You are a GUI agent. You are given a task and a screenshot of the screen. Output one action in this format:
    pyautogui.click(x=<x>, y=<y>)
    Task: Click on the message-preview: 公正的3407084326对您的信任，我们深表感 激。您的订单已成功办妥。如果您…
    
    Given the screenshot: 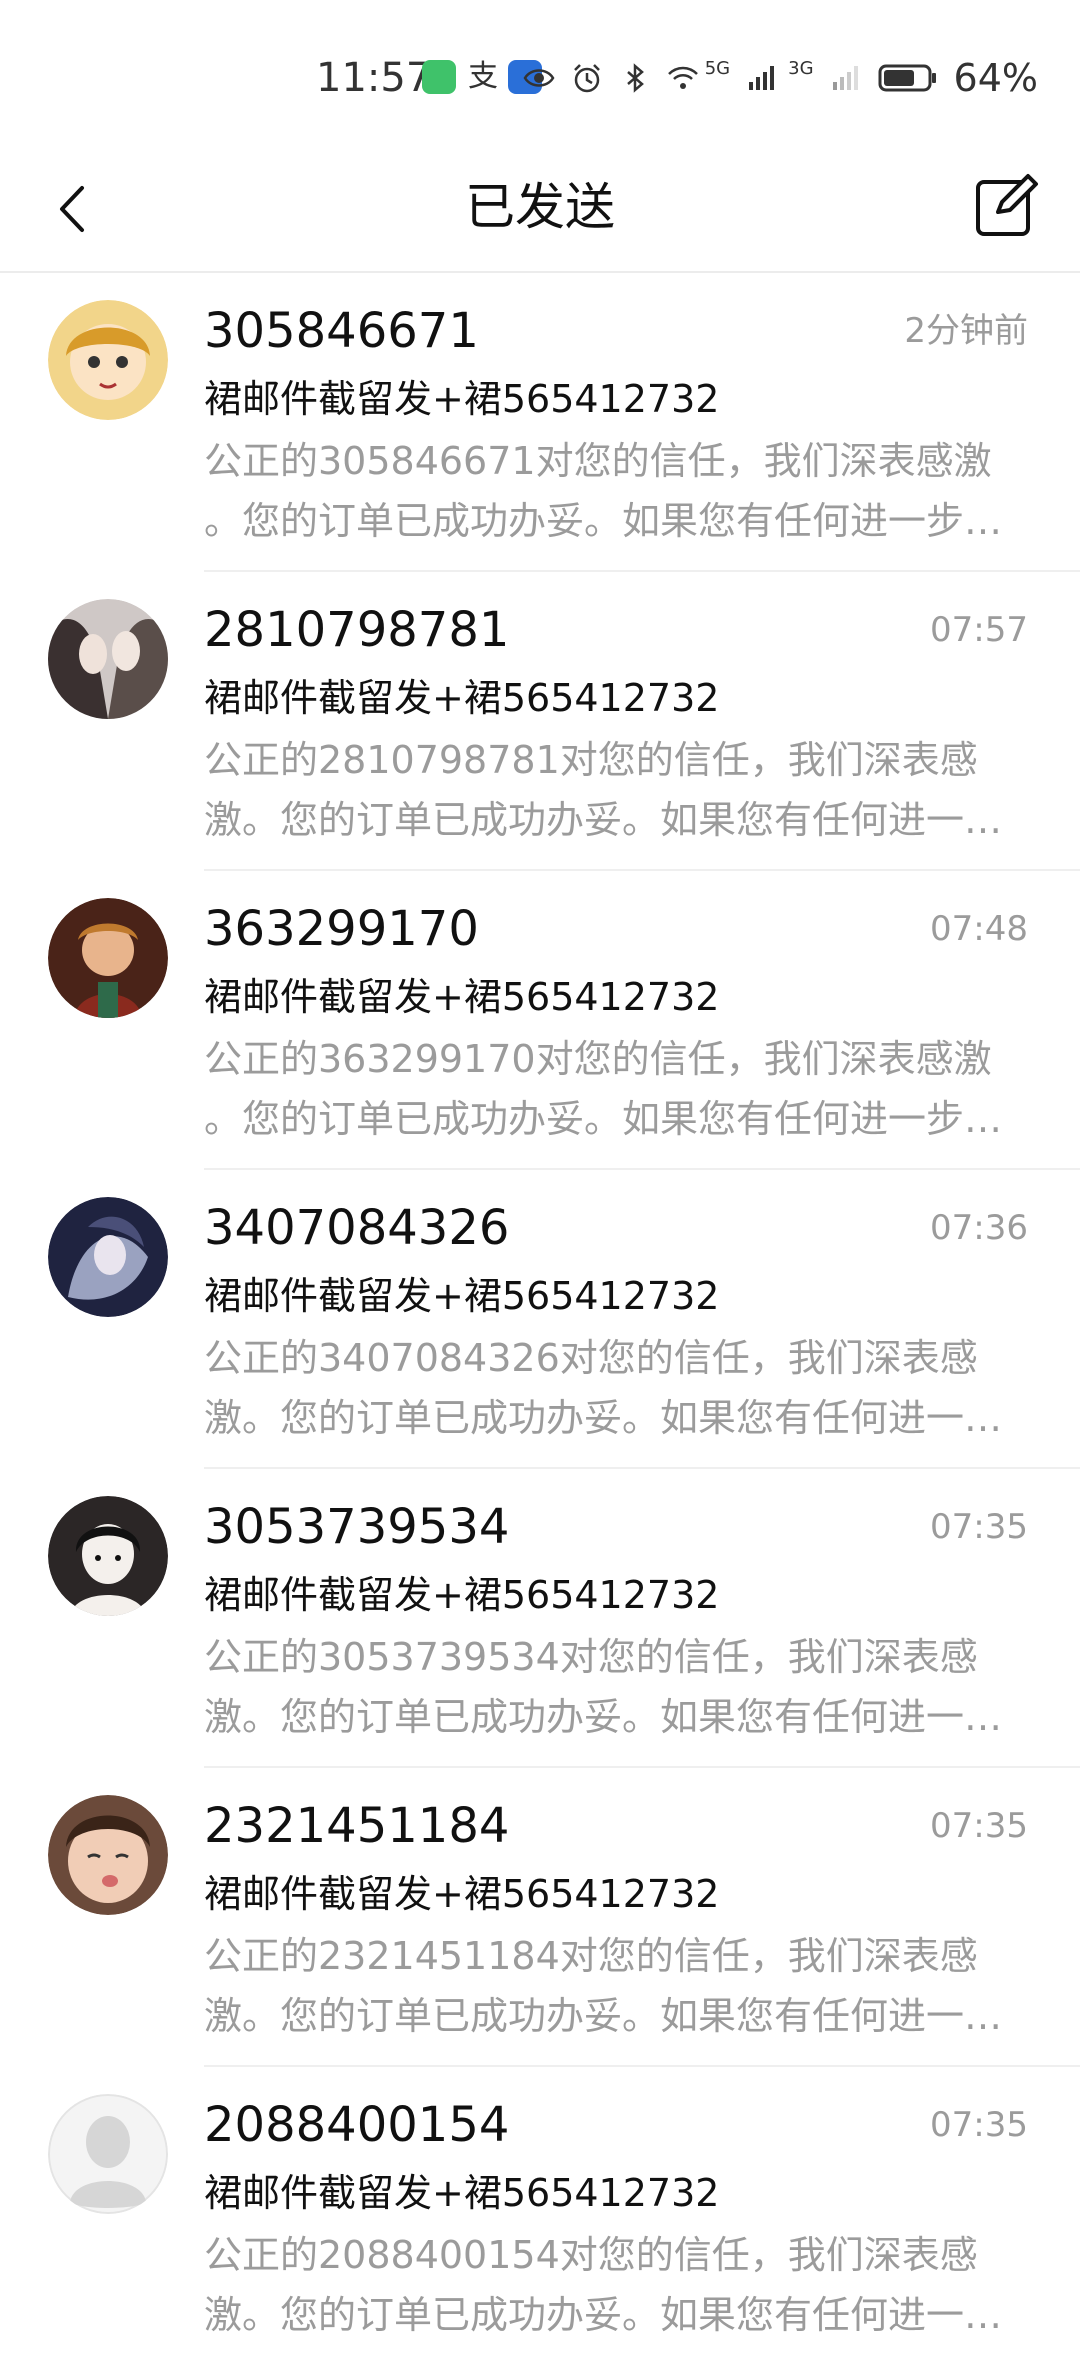 What is the action you would take?
    pyautogui.click(x=614, y=1388)
    